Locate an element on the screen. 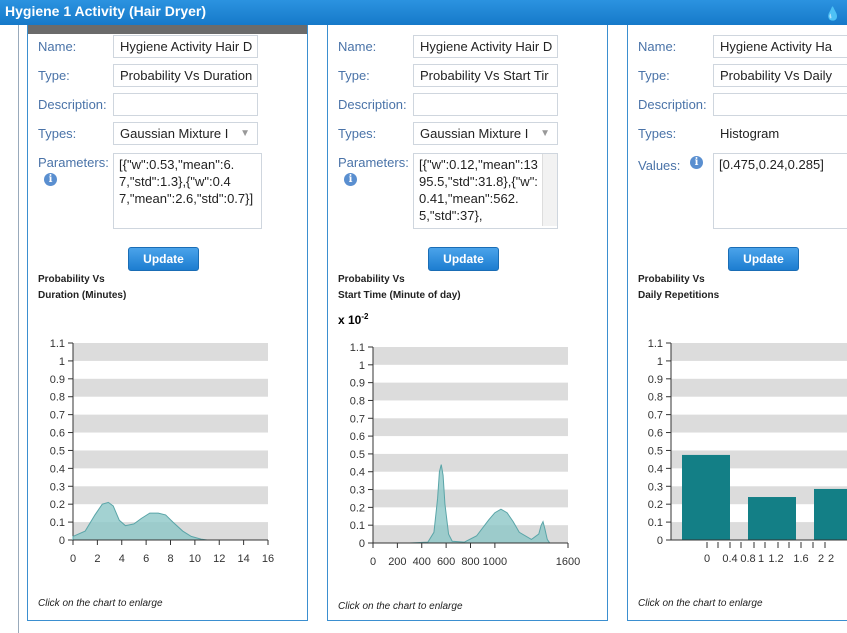  y-tick-label: 0.6 is located at coordinates (655, 434).